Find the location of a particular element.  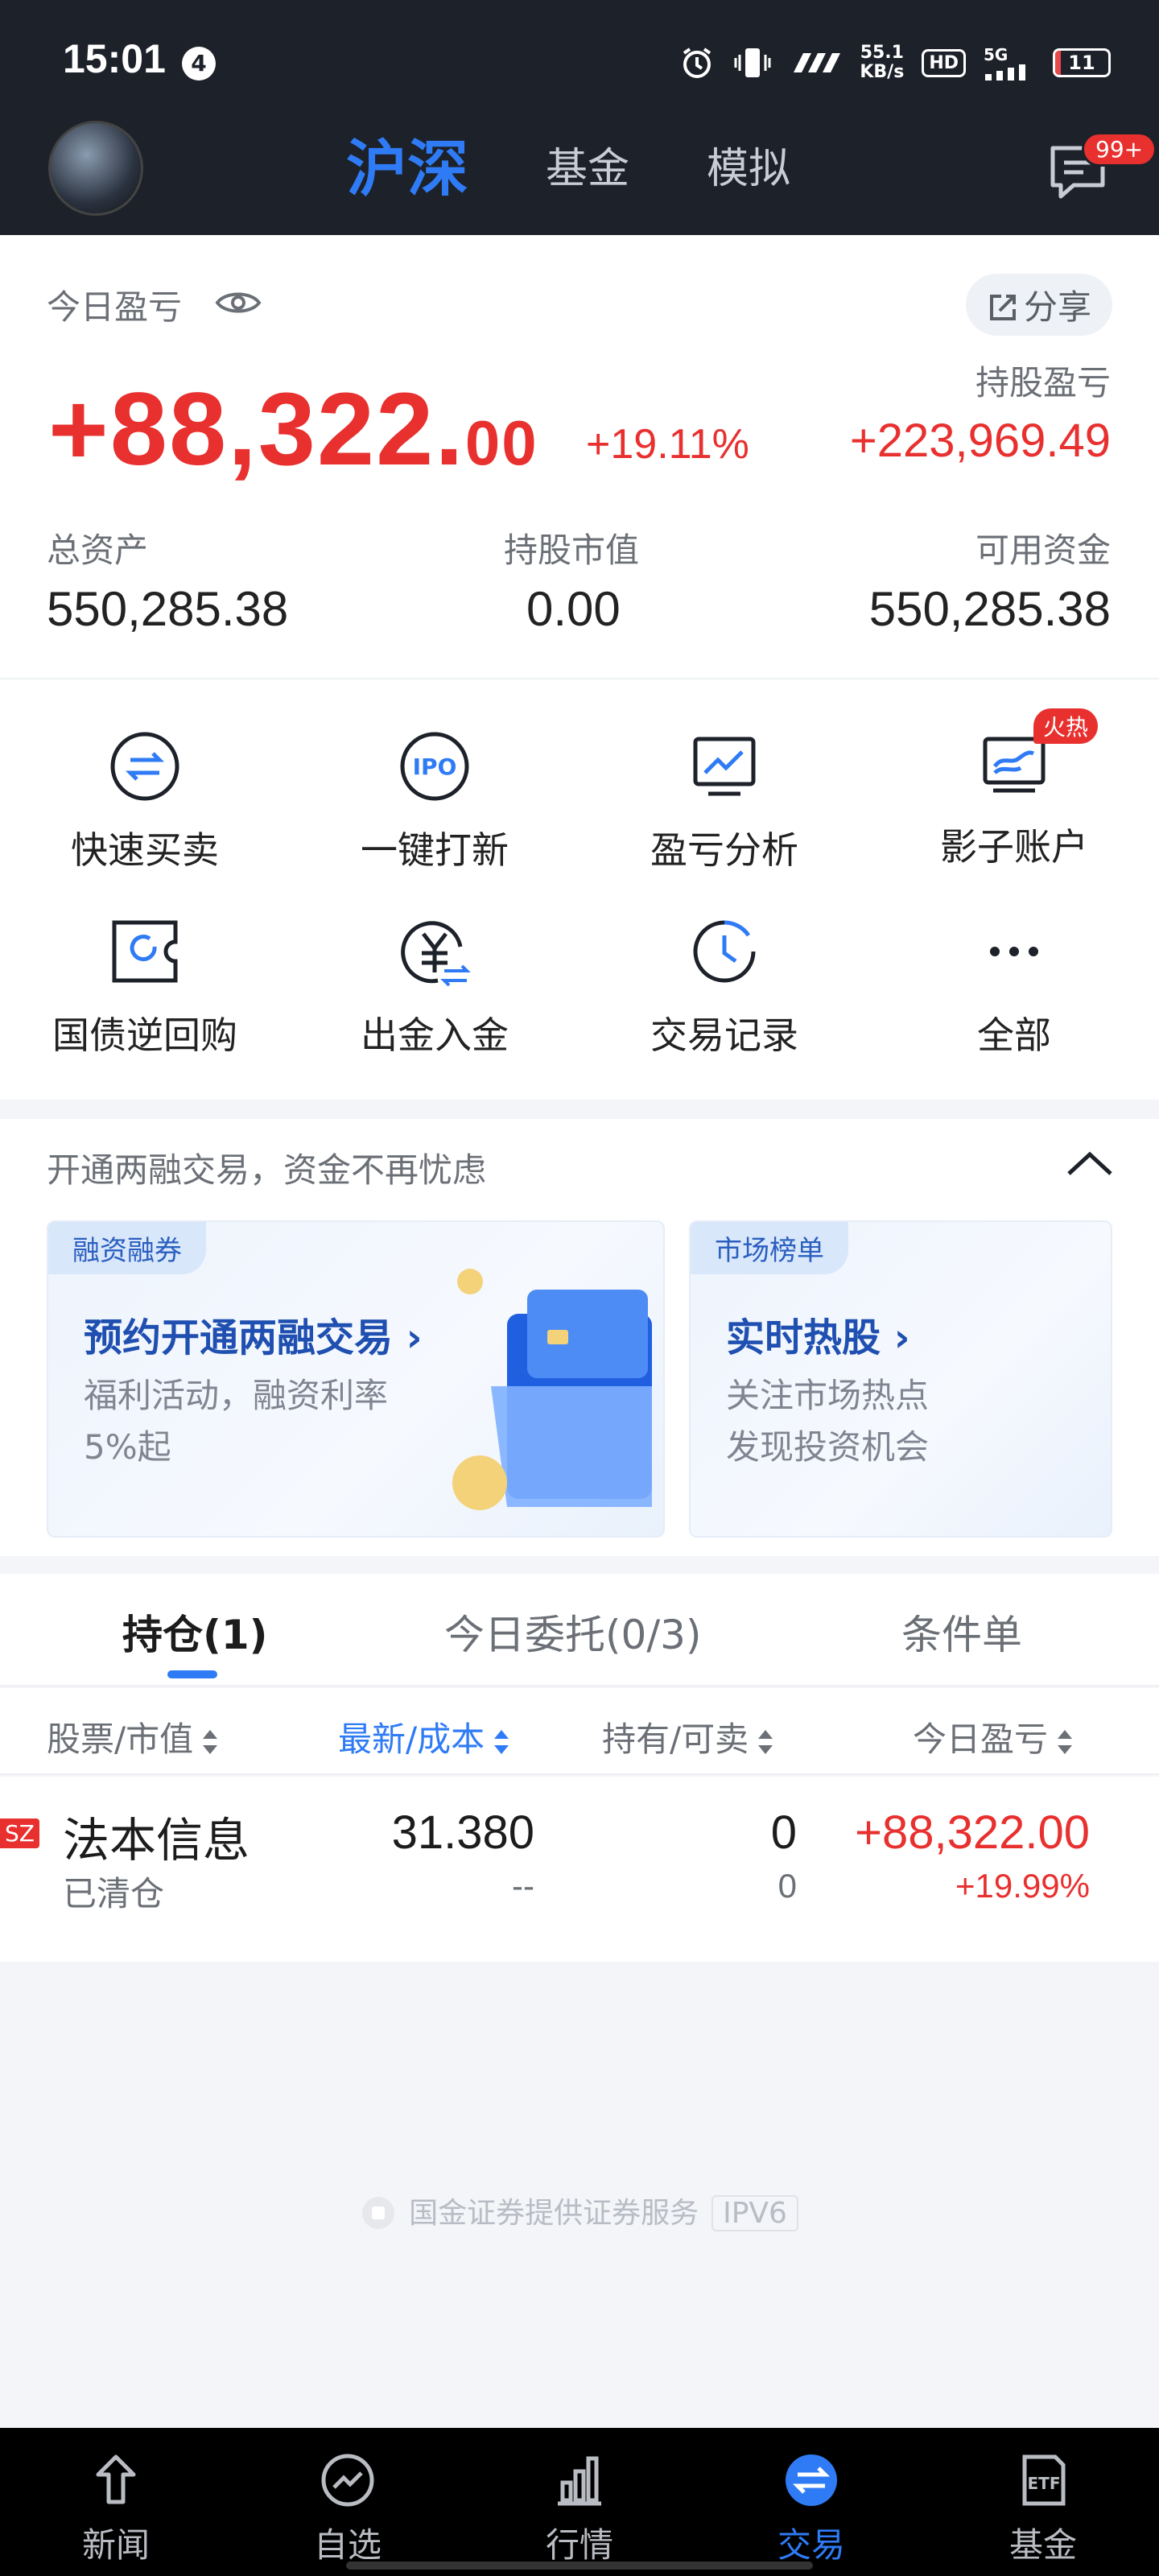

avatar is located at coordinates (95, 168).